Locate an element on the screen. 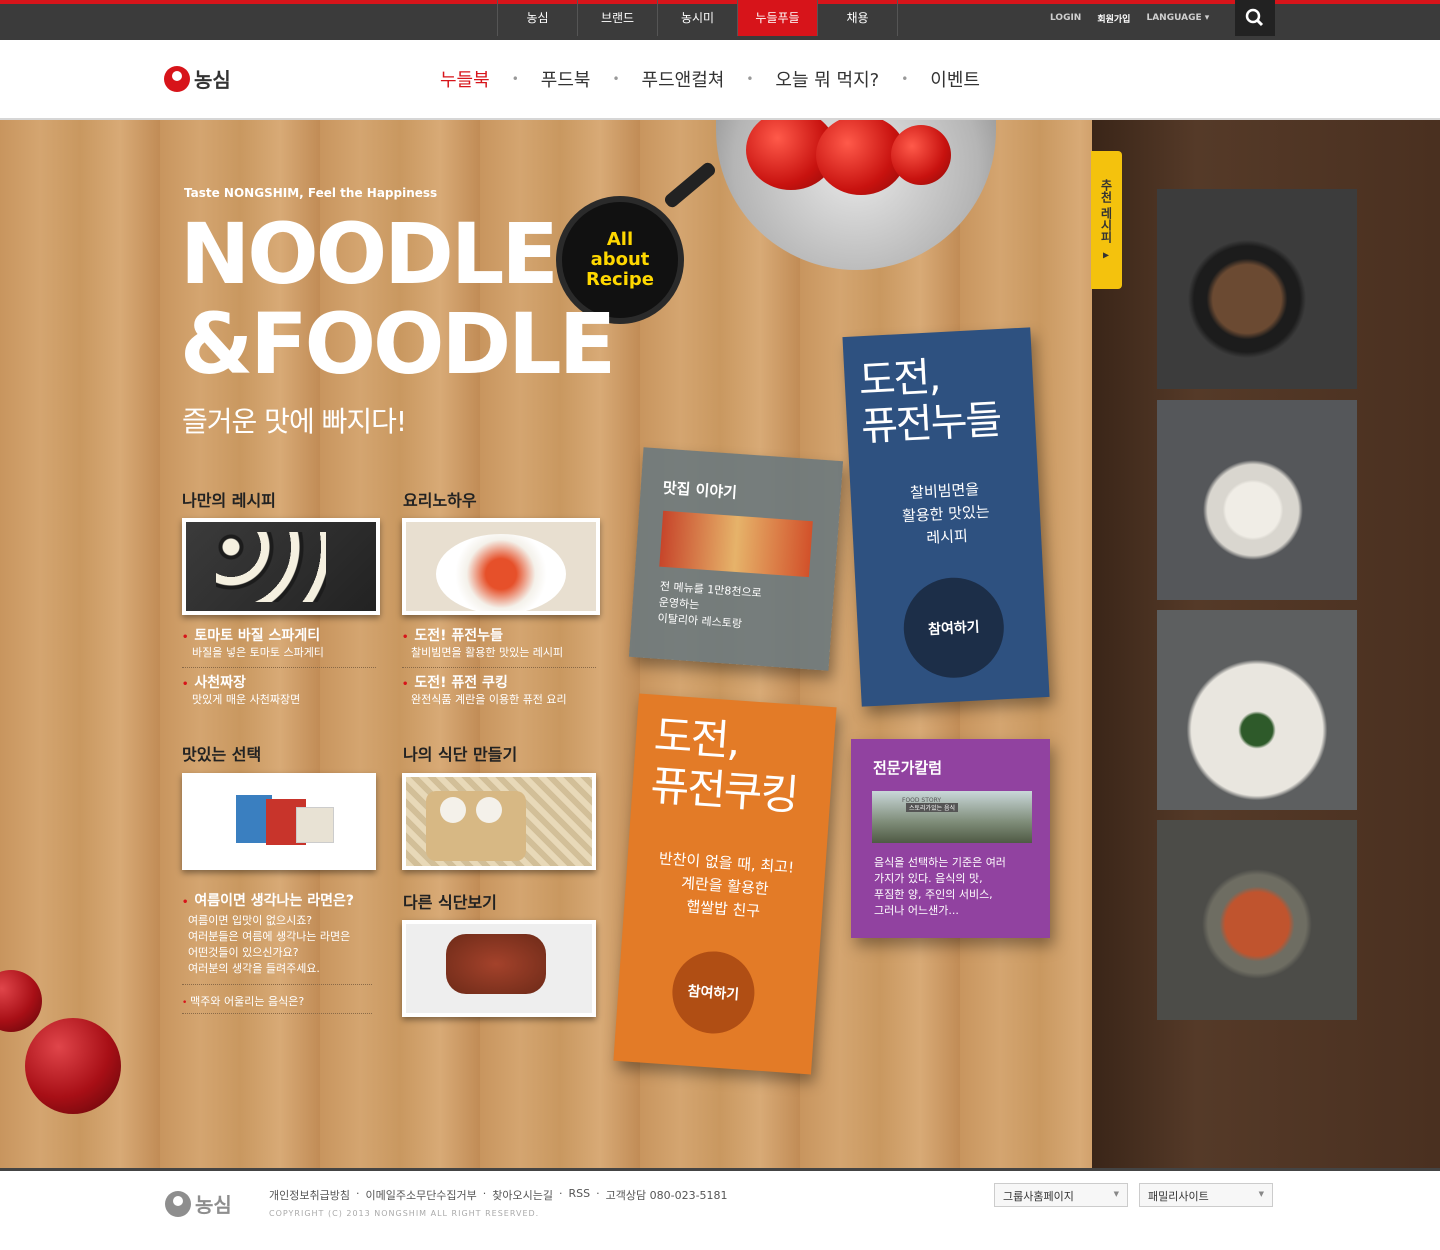 Image resolution: width=1440 pixels, height=1250 pixels. apple-image is located at coordinates (73, 1066).